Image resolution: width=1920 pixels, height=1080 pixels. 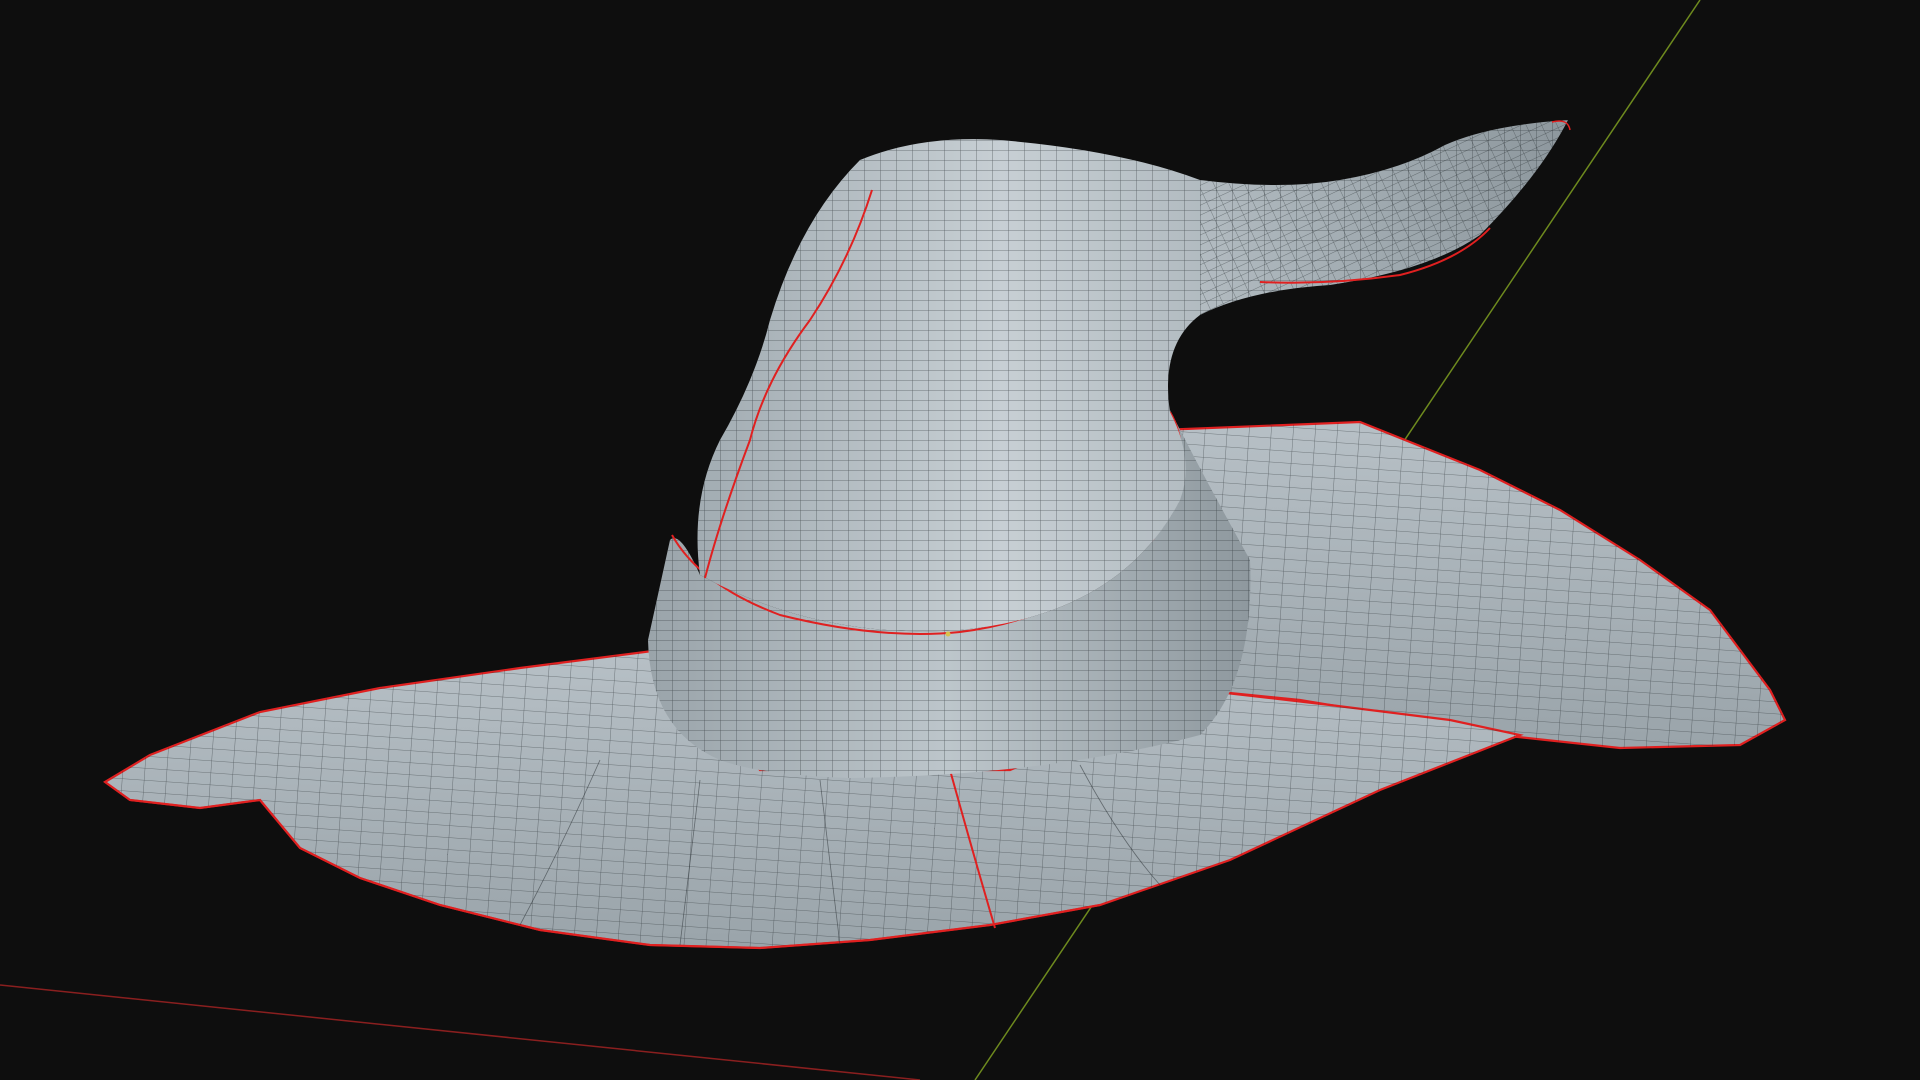 I want to click on vertex-marker, so click(x=948, y=634).